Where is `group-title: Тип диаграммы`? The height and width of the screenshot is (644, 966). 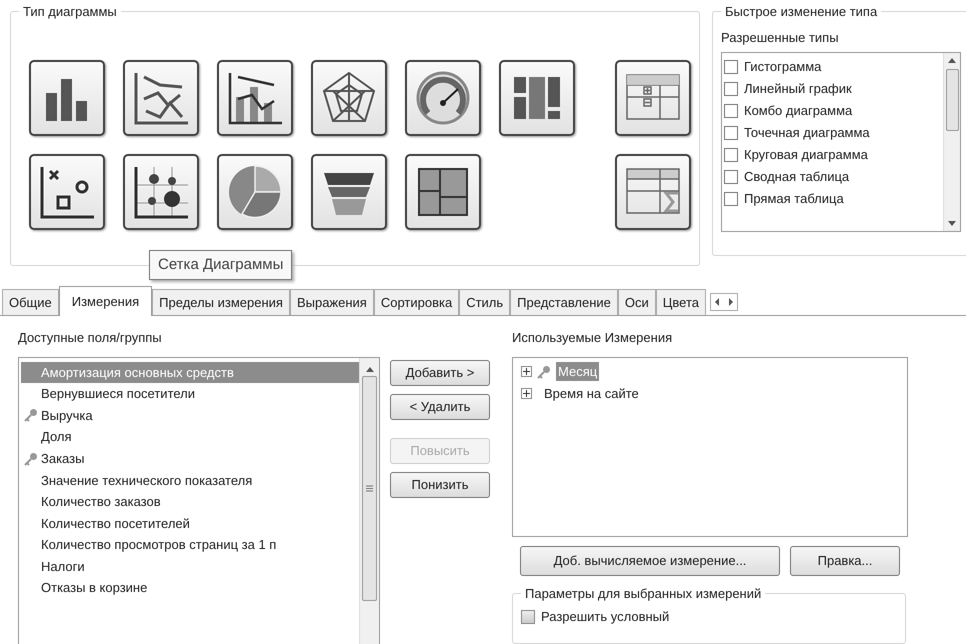 group-title: Тип диаграммы is located at coordinates (70, 12).